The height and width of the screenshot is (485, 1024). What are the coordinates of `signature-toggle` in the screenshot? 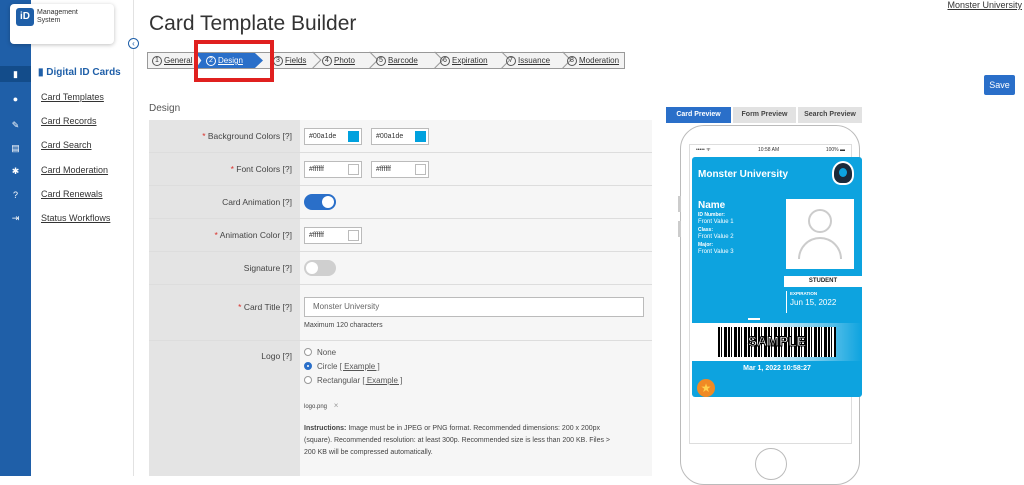 It's located at (320, 268).